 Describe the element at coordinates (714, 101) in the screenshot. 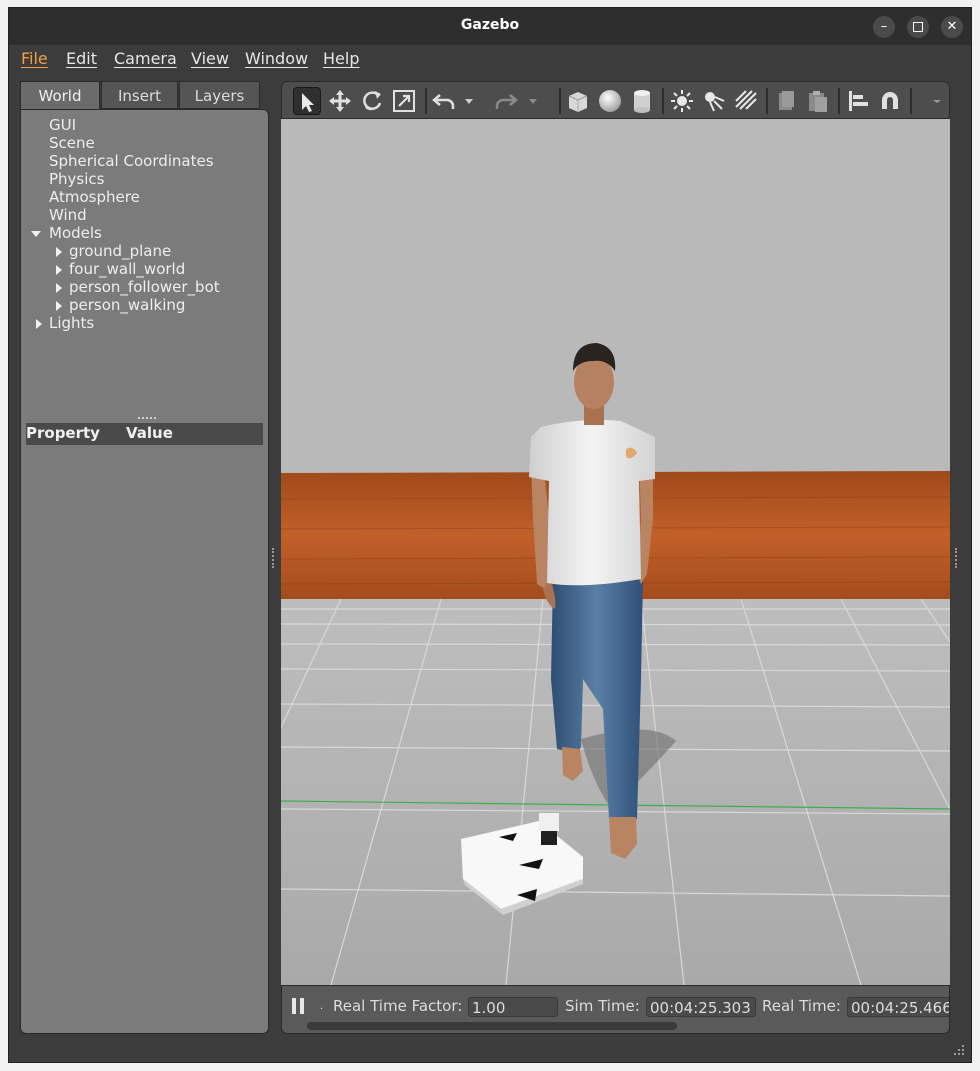

I see `spot-light-icon` at that location.